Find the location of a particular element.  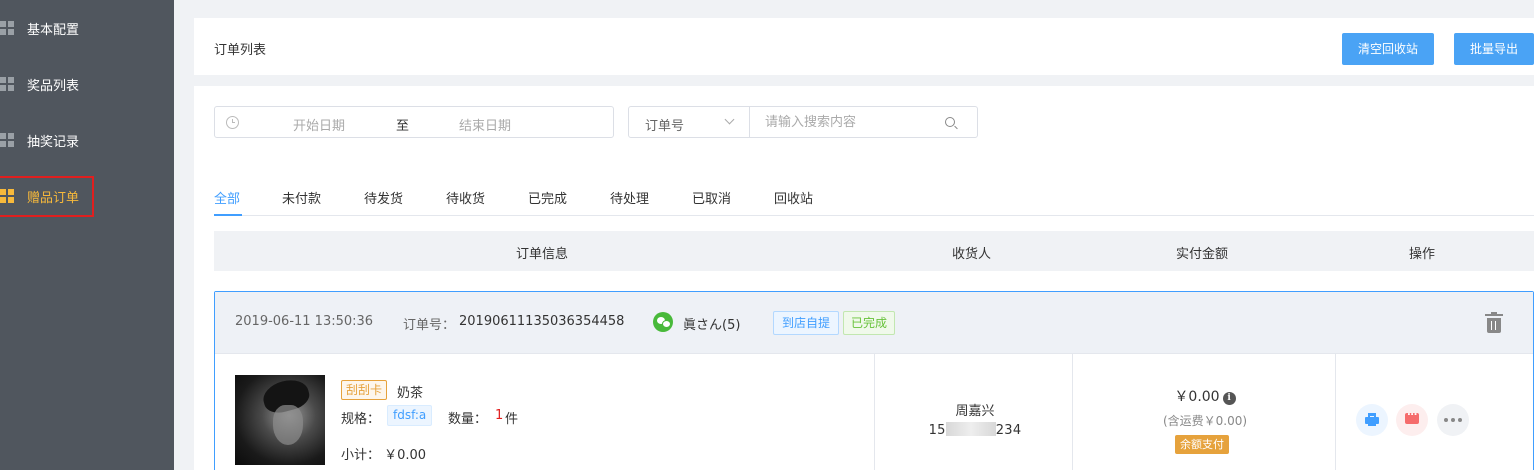

chevron-down-icon is located at coordinates (729, 119).